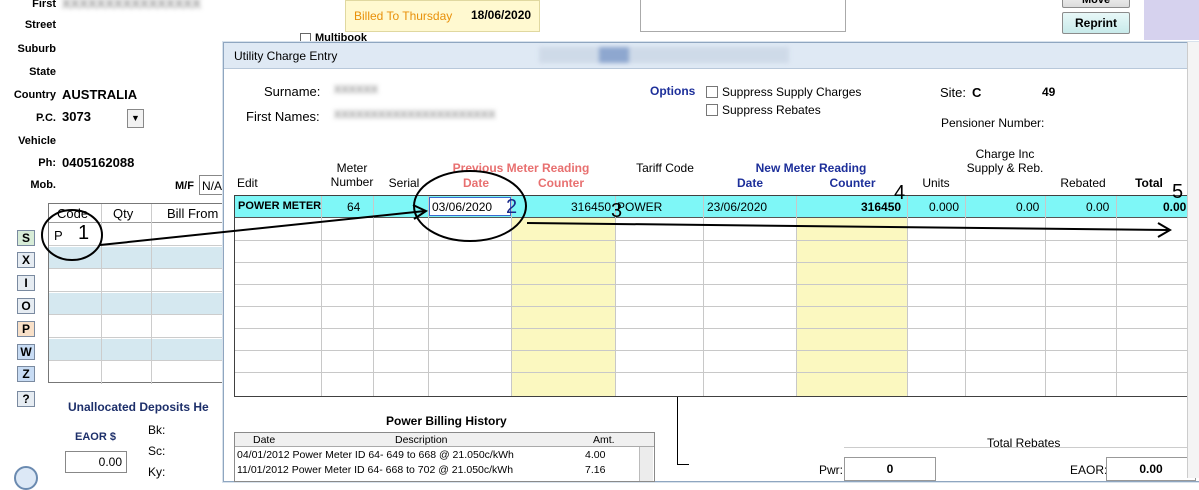 The image size is (1199, 490). Describe the element at coordinates (847, 226) in the screenshot. I see `annotation-arrow-to-total` at that location.